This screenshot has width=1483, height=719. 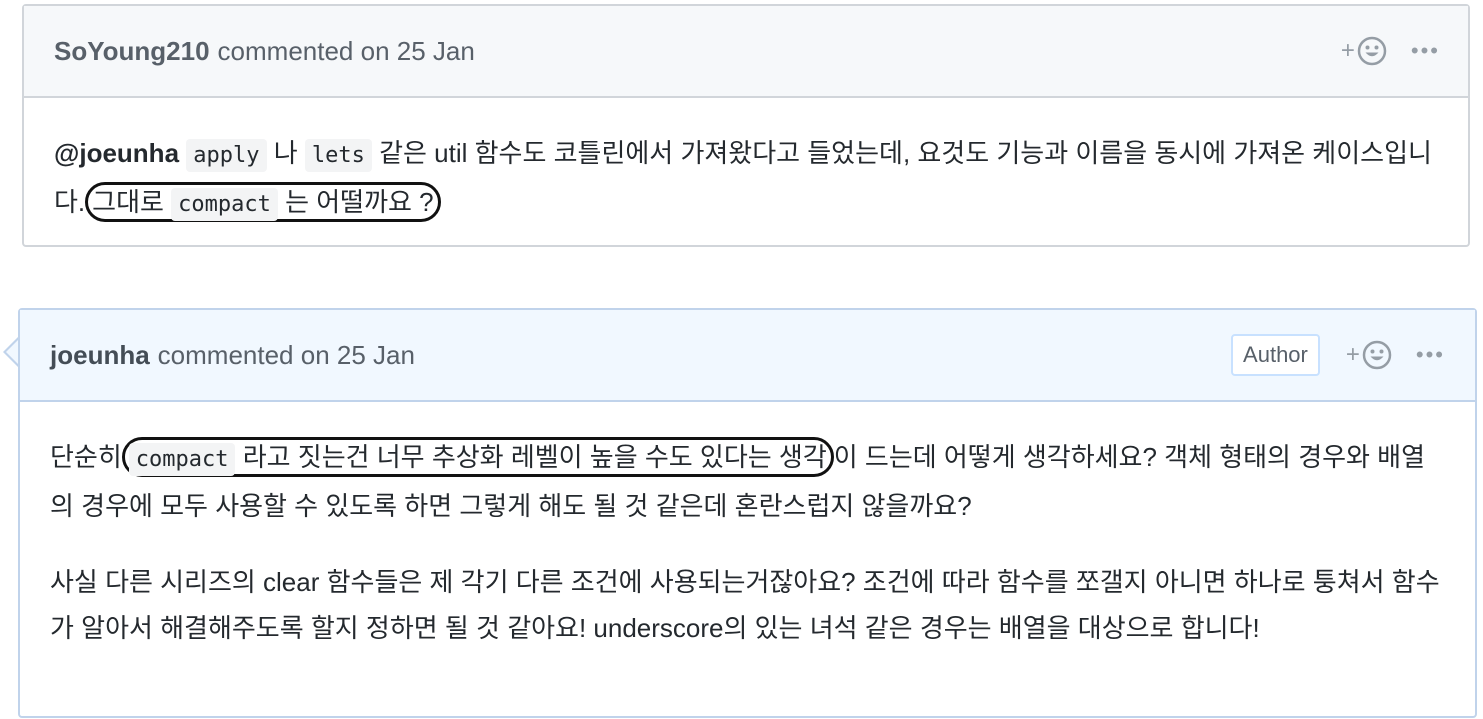 I want to click on highlight-annotation: 그대로 compact 는 어떨까요 ?, so click(x=263, y=202).